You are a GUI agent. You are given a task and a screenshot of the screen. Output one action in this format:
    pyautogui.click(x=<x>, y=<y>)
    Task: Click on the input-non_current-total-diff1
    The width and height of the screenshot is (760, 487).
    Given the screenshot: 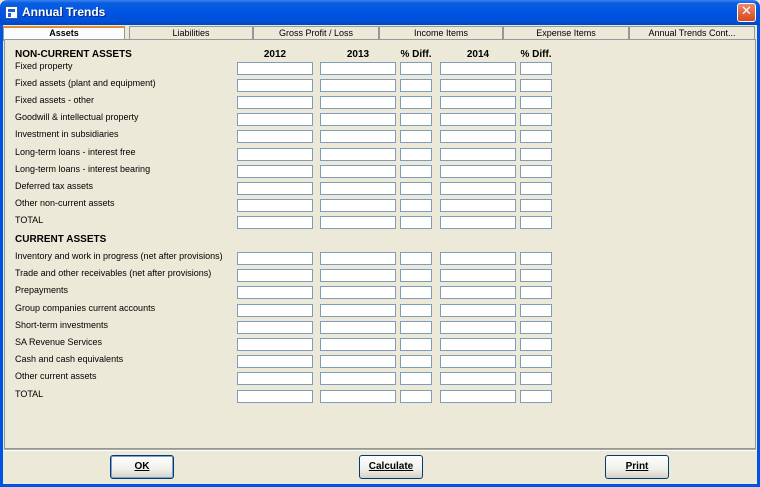 What is the action you would take?
    pyautogui.click(x=416, y=223)
    